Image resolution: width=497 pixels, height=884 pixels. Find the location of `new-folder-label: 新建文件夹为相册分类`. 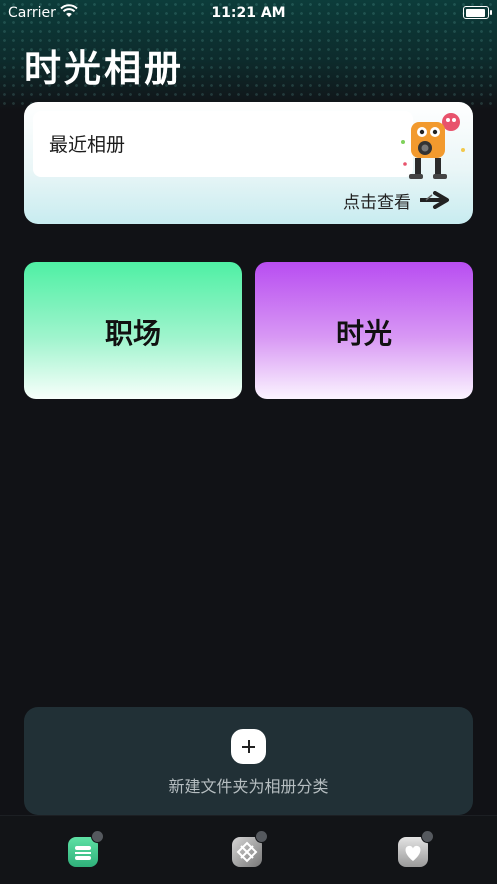

new-folder-label: 新建文件夹为相册分类 is located at coordinates (248, 786).